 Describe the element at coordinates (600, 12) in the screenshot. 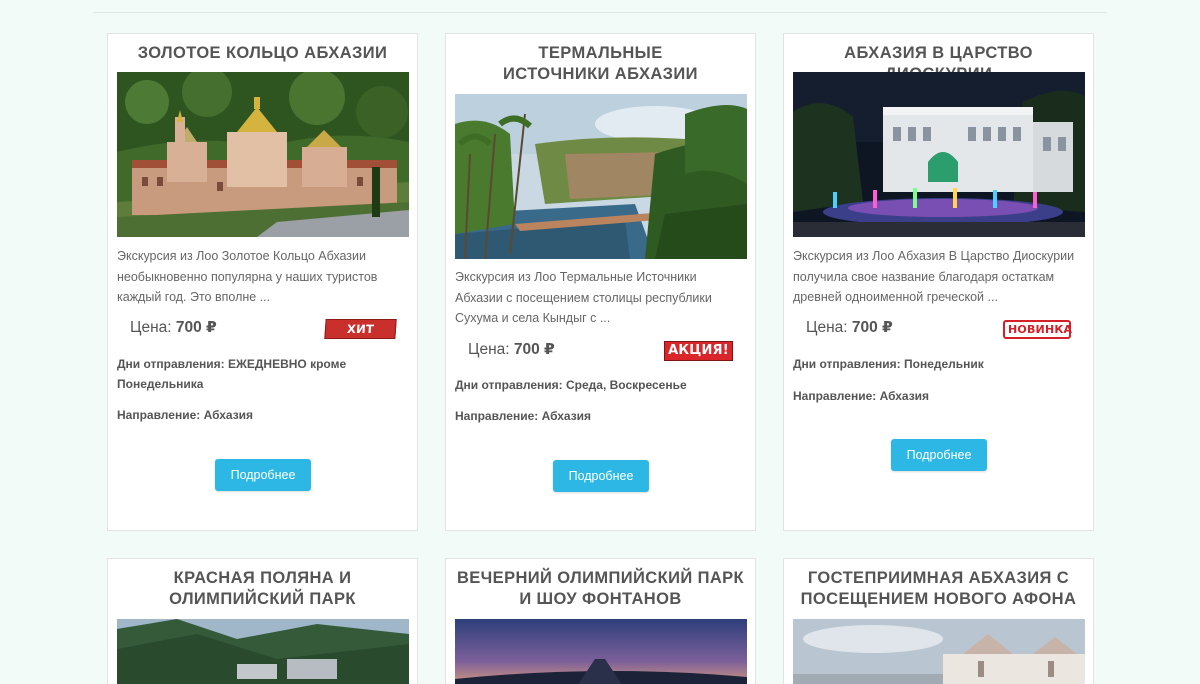

I see `top-divider` at that location.